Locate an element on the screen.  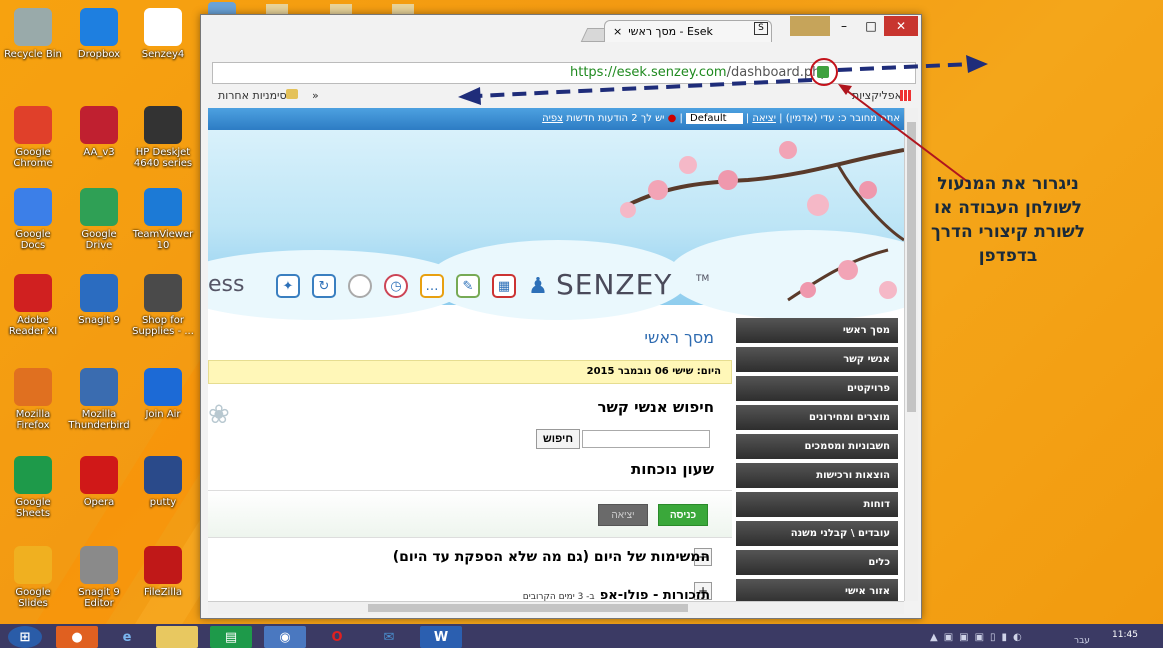
taskbar-sheets-icon: ▤ is located at coordinates (231, 637).